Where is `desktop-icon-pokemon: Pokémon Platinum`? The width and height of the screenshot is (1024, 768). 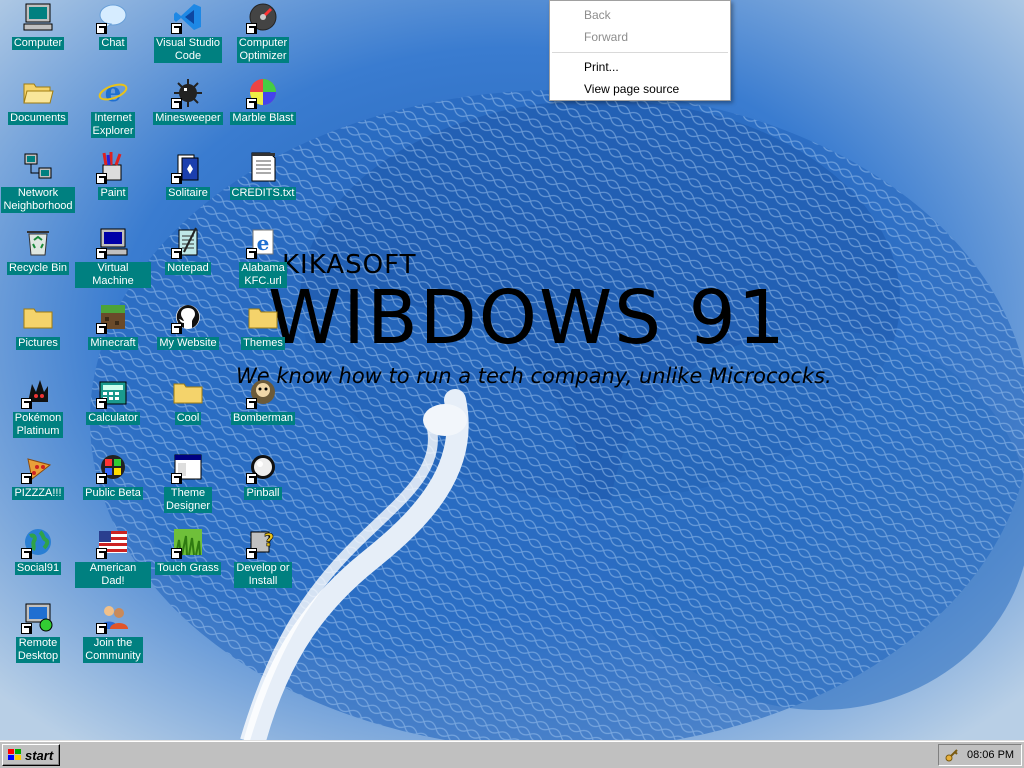
desktop-icon-pokemon: Pokémon Platinum is located at coordinates (38, 411).